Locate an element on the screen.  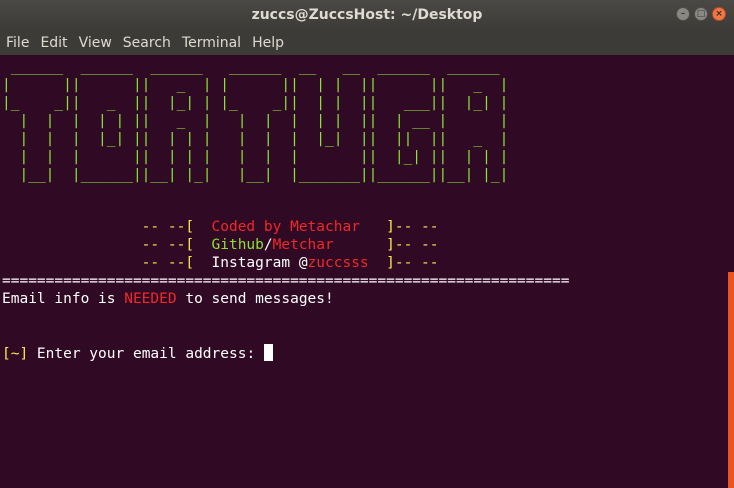
minimize-icon: – is located at coordinates (683, 14).